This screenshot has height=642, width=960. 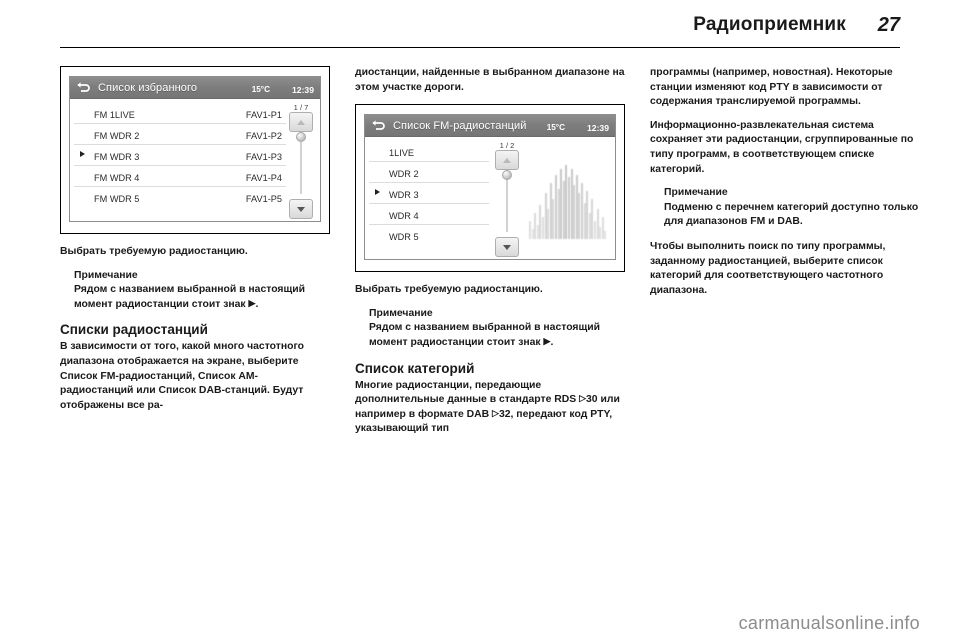 What do you see at coordinates (480, 31) in the screenshot?
I see `page-header: Радиоприемник 27` at bounding box center [480, 31].